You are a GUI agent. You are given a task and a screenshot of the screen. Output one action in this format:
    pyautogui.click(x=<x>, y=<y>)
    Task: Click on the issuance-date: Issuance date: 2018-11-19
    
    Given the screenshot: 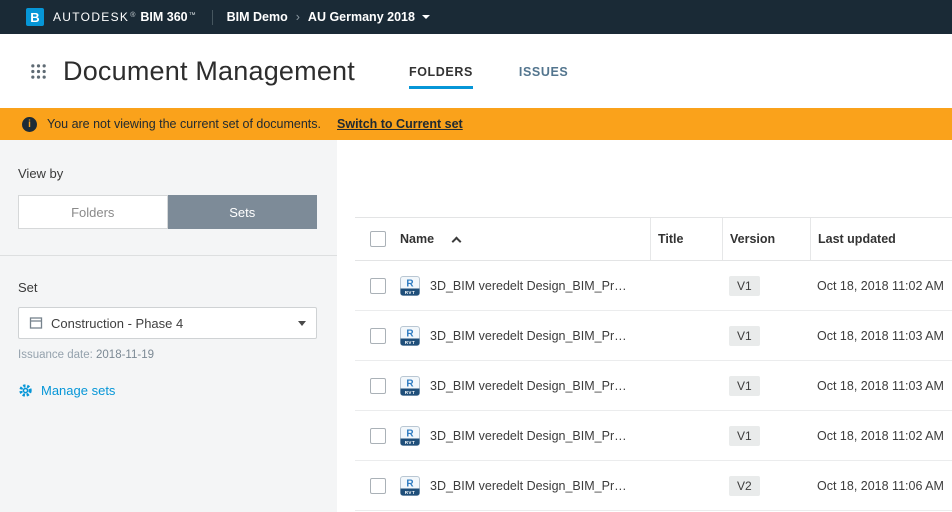 What is the action you would take?
    pyautogui.click(x=167, y=355)
    